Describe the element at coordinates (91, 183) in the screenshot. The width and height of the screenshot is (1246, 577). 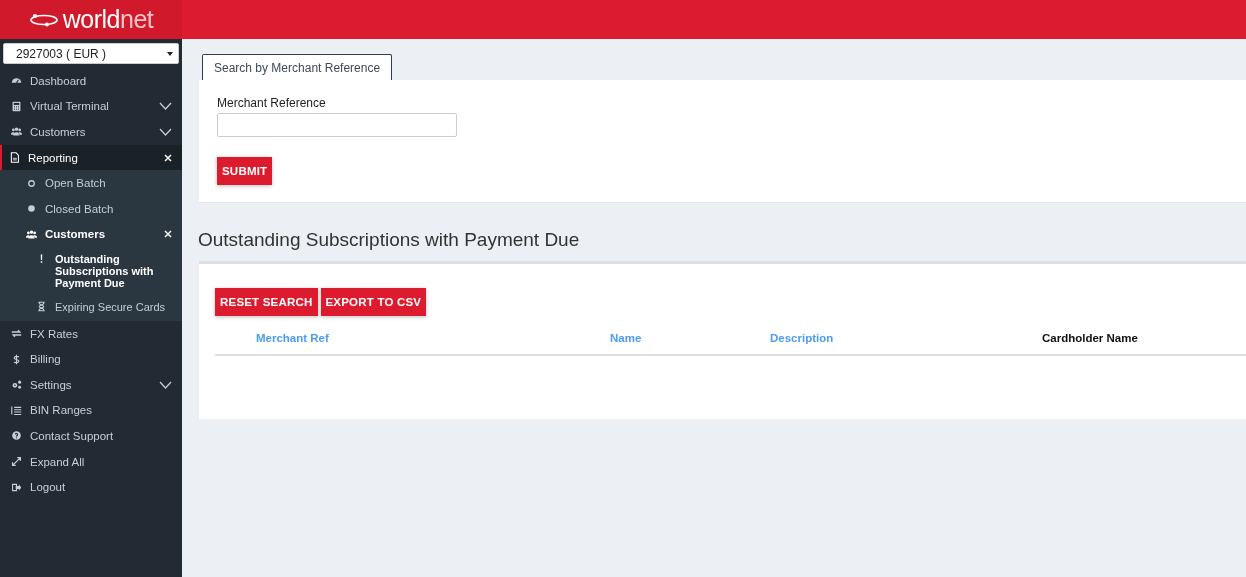
I see `sidebar-item: Open Batch` at that location.